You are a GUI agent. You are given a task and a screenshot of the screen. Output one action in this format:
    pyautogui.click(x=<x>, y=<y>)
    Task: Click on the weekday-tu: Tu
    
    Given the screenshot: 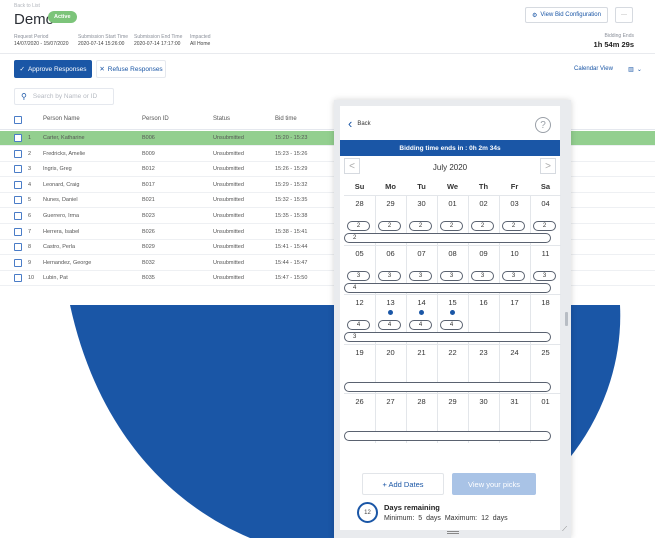 What is the action you would take?
    pyautogui.click(x=421, y=186)
    